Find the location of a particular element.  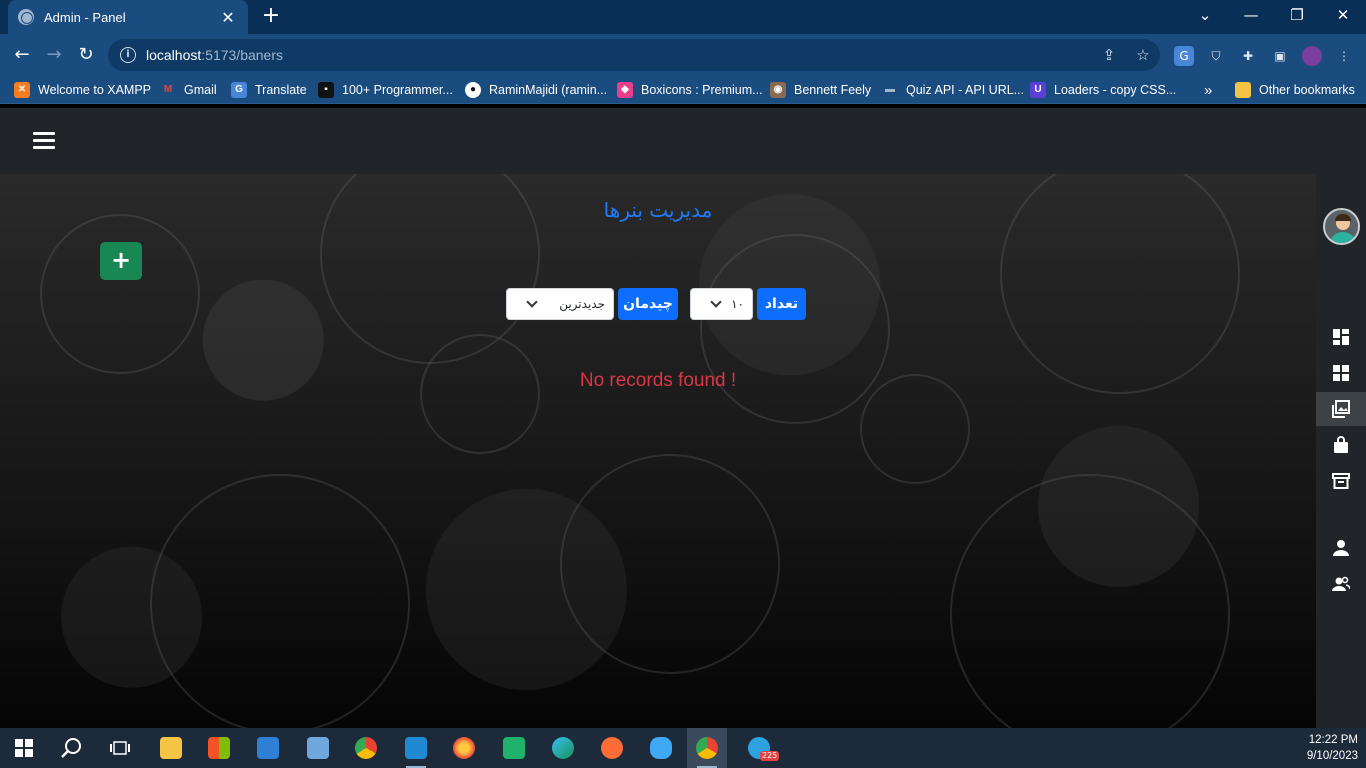

elephant-app-icon is located at coordinates (661, 748).